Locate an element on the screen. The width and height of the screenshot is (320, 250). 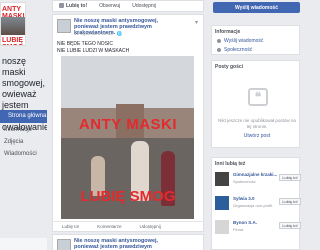
page-name-line: noszę maski is located at coordinates (14, 66).